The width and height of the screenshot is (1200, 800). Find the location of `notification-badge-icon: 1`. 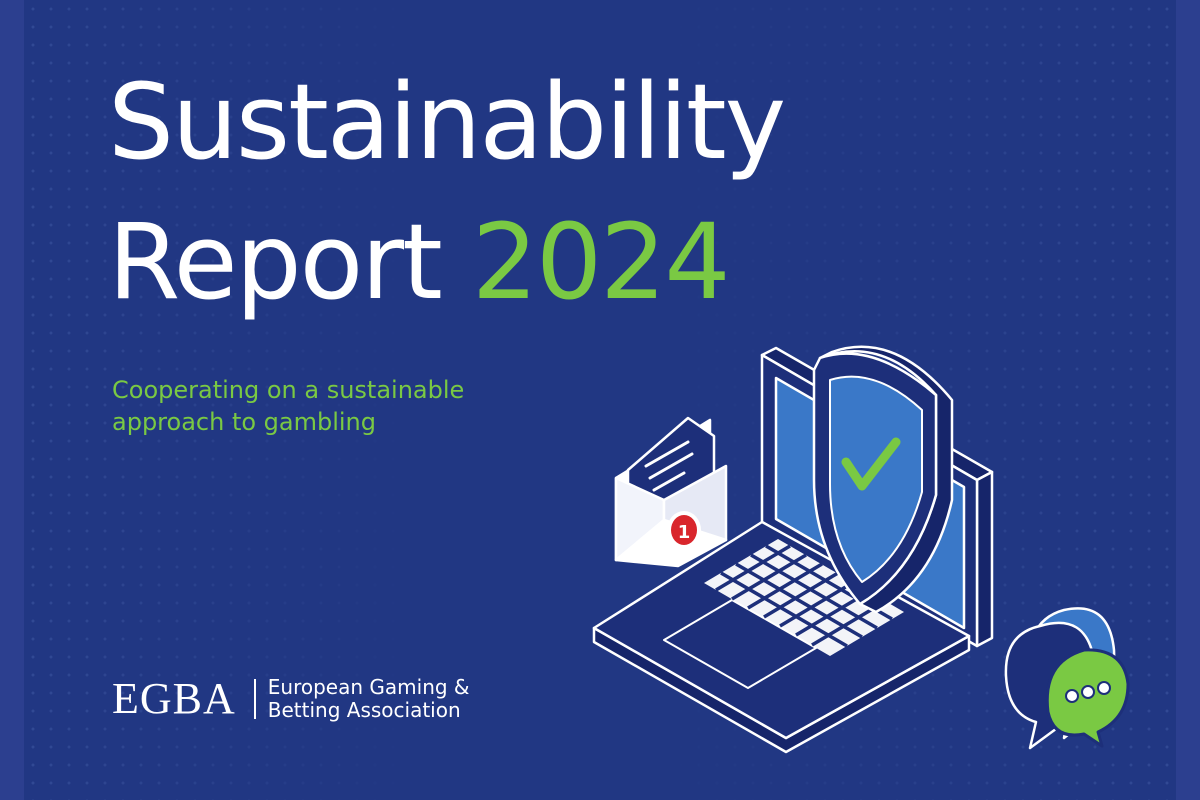

notification-badge-icon: 1 is located at coordinates (684, 530).